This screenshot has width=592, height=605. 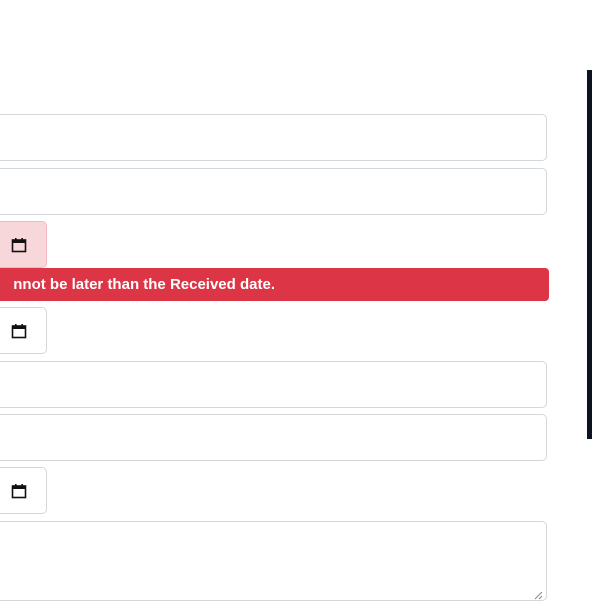 What do you see at coordinates (589, 254) in the screenshot?
I see `side-panel-edge` at bounding box center [589, 254].